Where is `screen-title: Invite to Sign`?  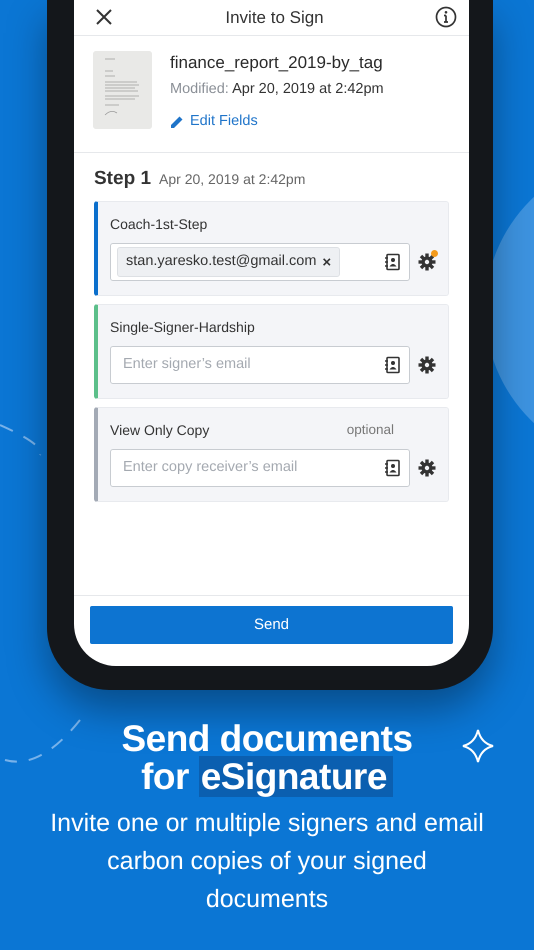
screen-title: Invite to Sign is located at coordinates (274, 17).